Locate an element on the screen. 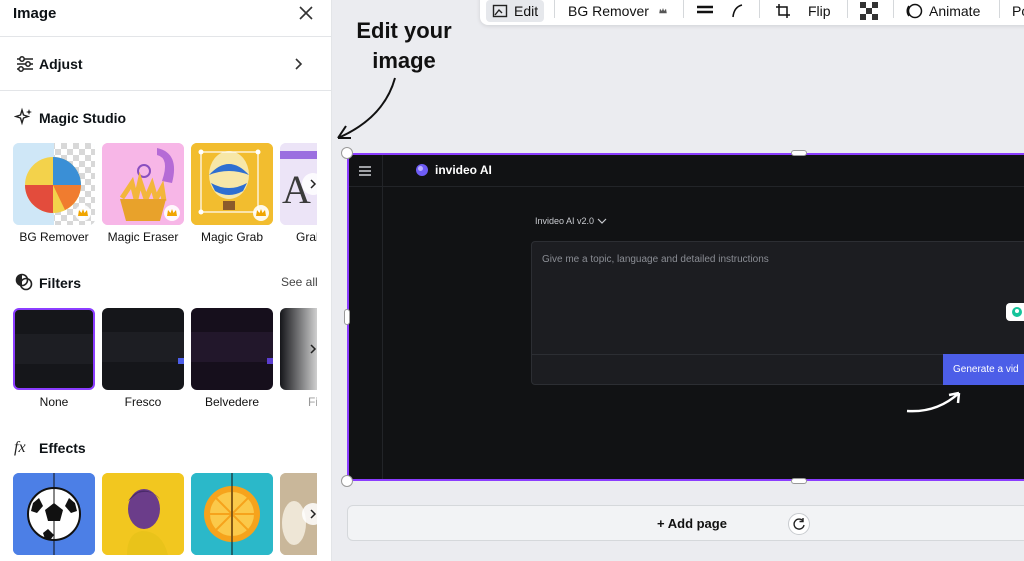 The width and height of the screenshot is (1024, 561). portrait-image is located at coordinates (143, 514).